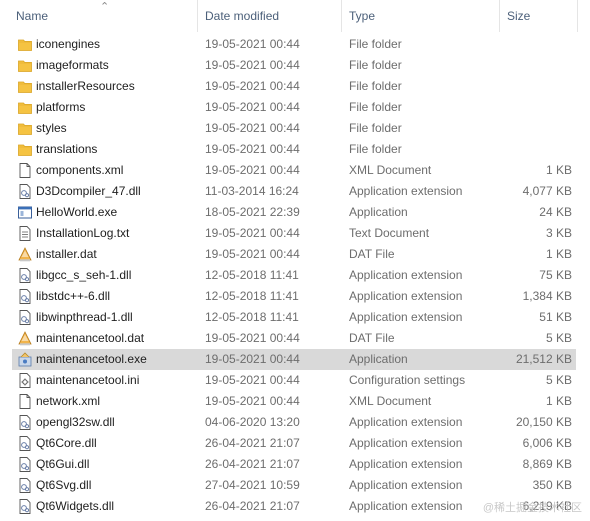 Image resolution: width=590 pixels, height=521 pixels. What do you see at coordinates (68, 44) in the screenshot?
I see `file-name: iconengines` at bounding box center [68, 44].